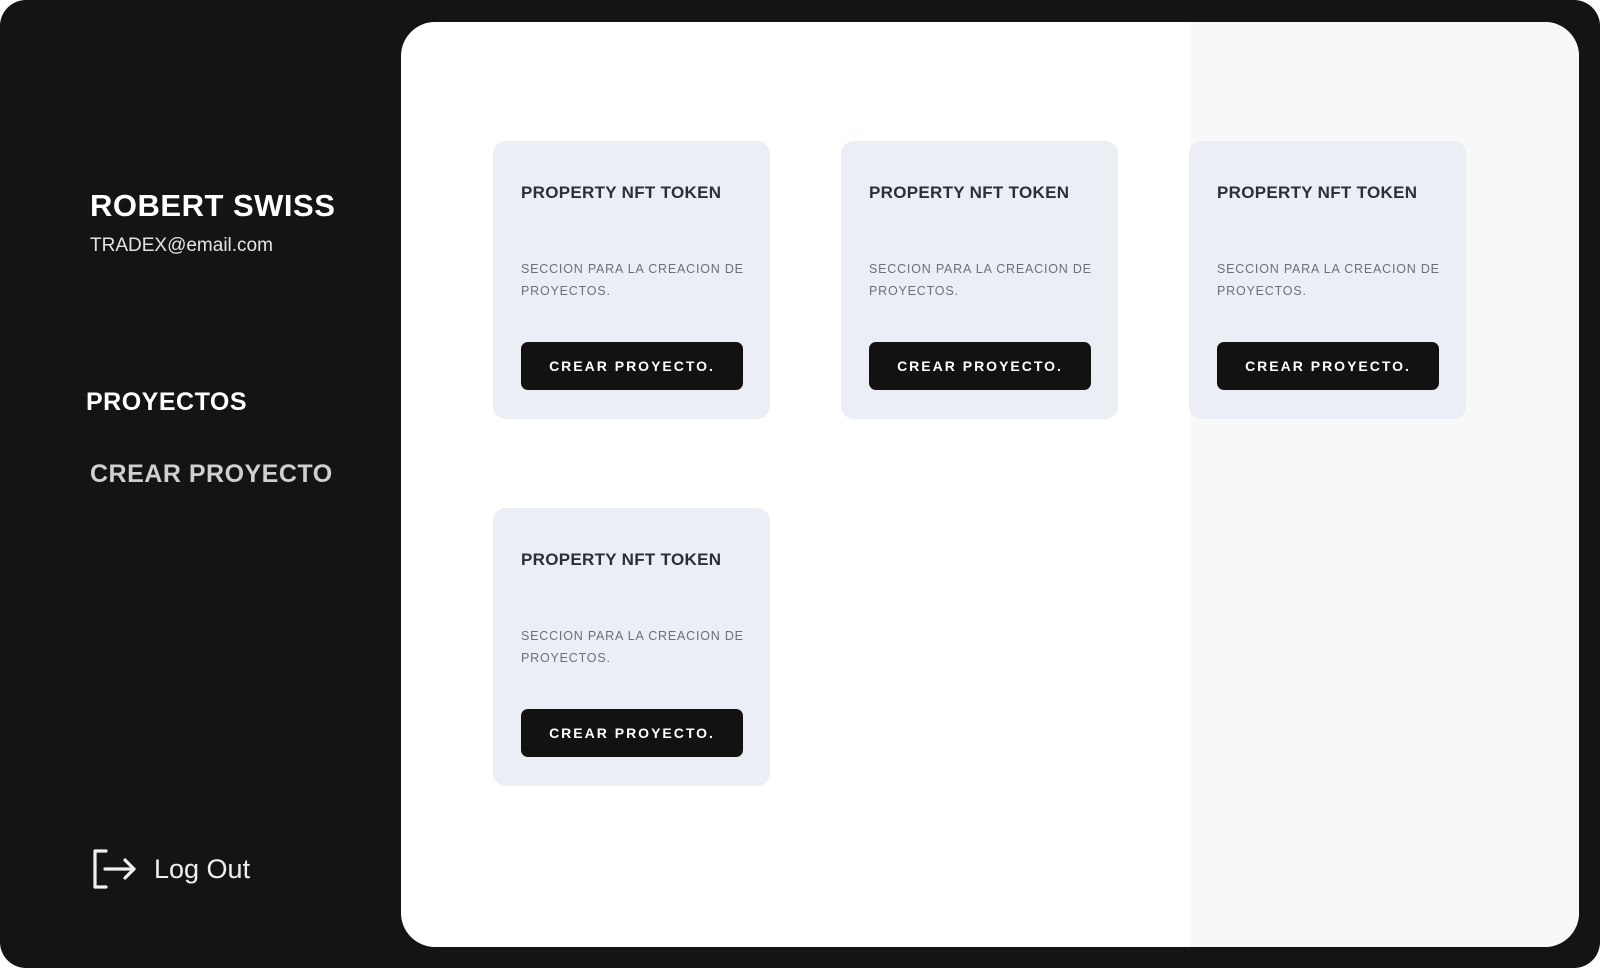 The image size is (1600, 968). I want to click on logout-icon, so click(115, 869).